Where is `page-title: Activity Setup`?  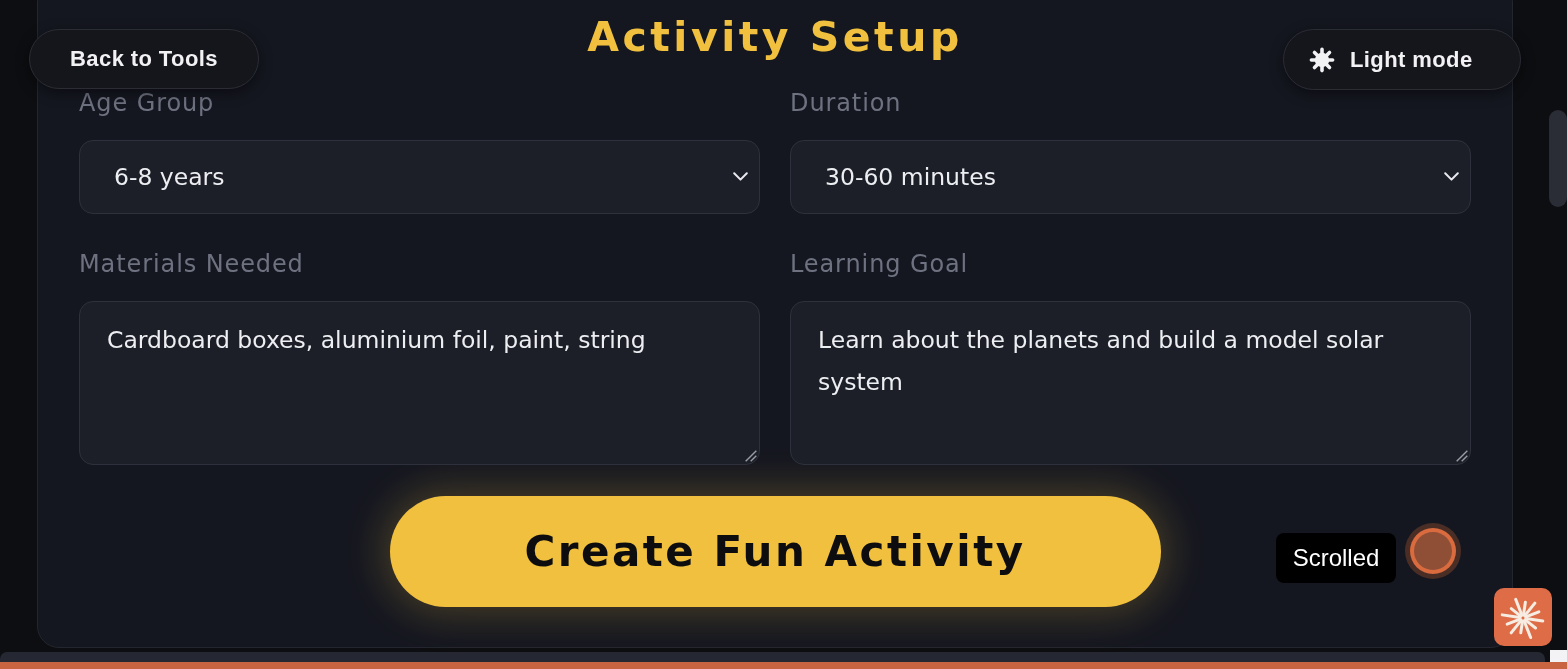 page-title: Activity Setup is located at coordinates (775, 37).